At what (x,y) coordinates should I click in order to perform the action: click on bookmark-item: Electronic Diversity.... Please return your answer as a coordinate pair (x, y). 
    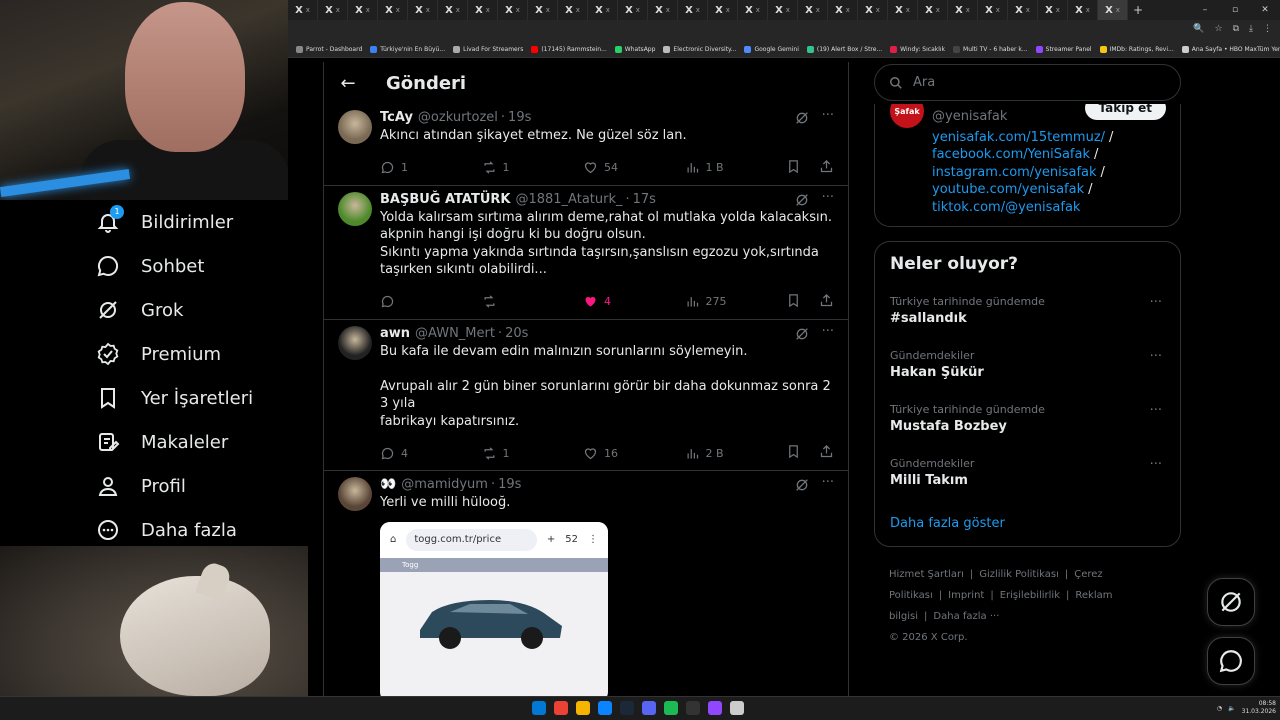
    Looking at the image, I should click on (699, 49).